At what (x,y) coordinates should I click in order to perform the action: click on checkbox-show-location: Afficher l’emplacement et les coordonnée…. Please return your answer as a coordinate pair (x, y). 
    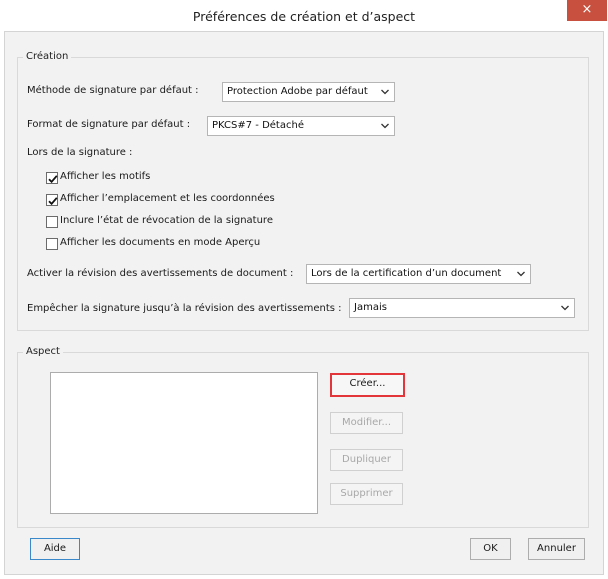
    Looking at the image, I should click on (196, 201).